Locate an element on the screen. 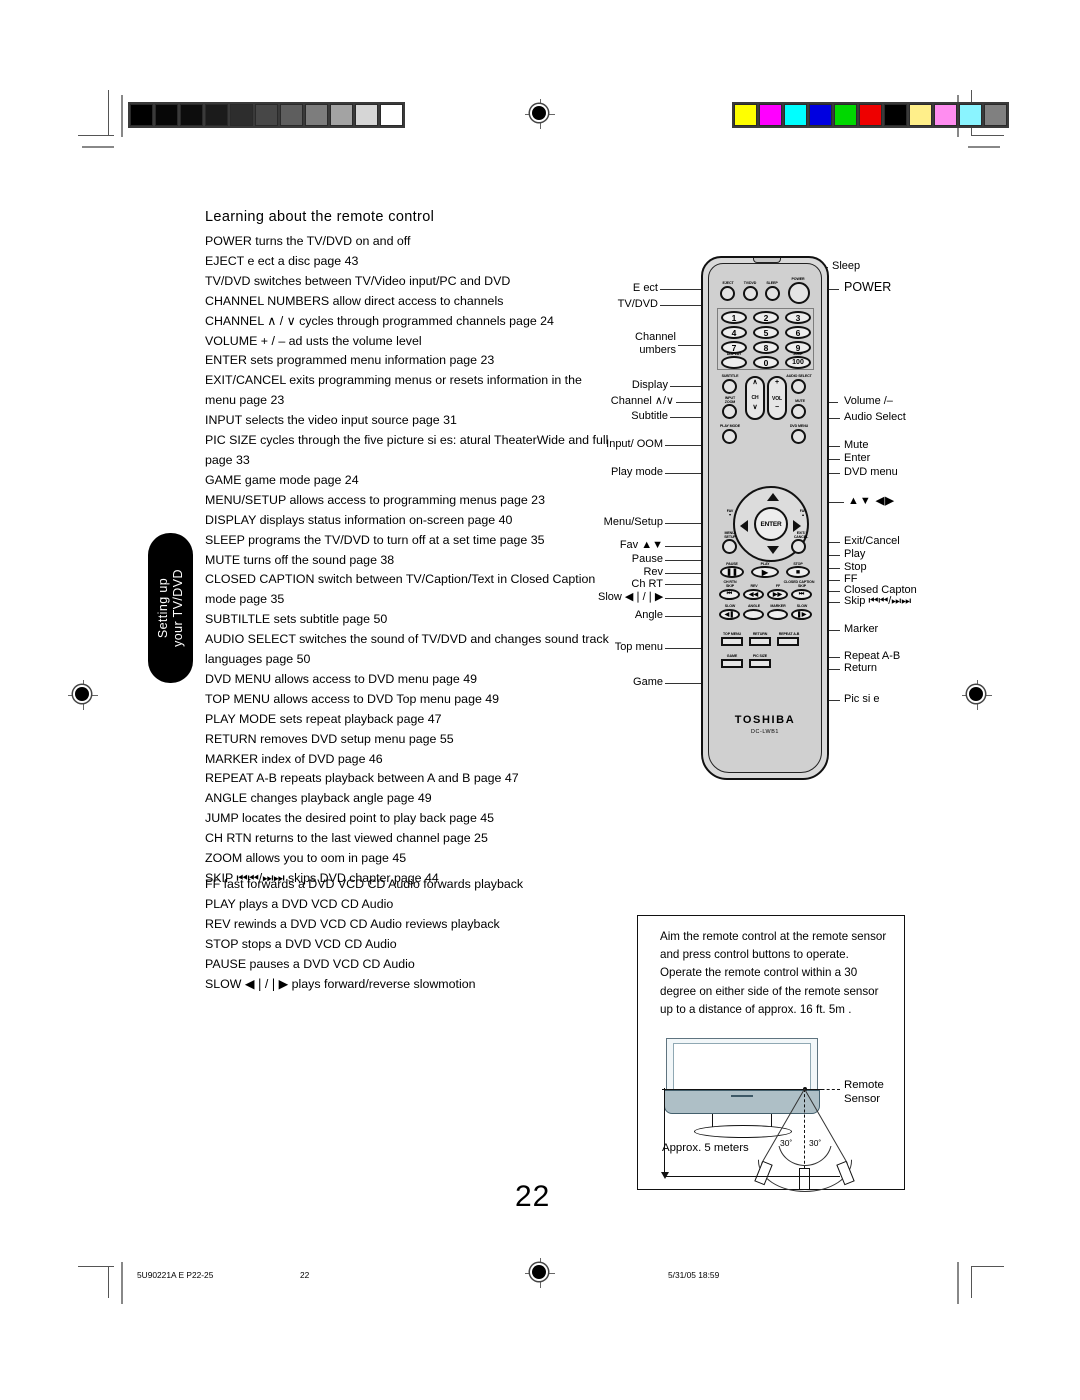 The width and height of the screenshot is (1080, 1400). skip-back-caption: SKIP is located at coordinates (730, 586).